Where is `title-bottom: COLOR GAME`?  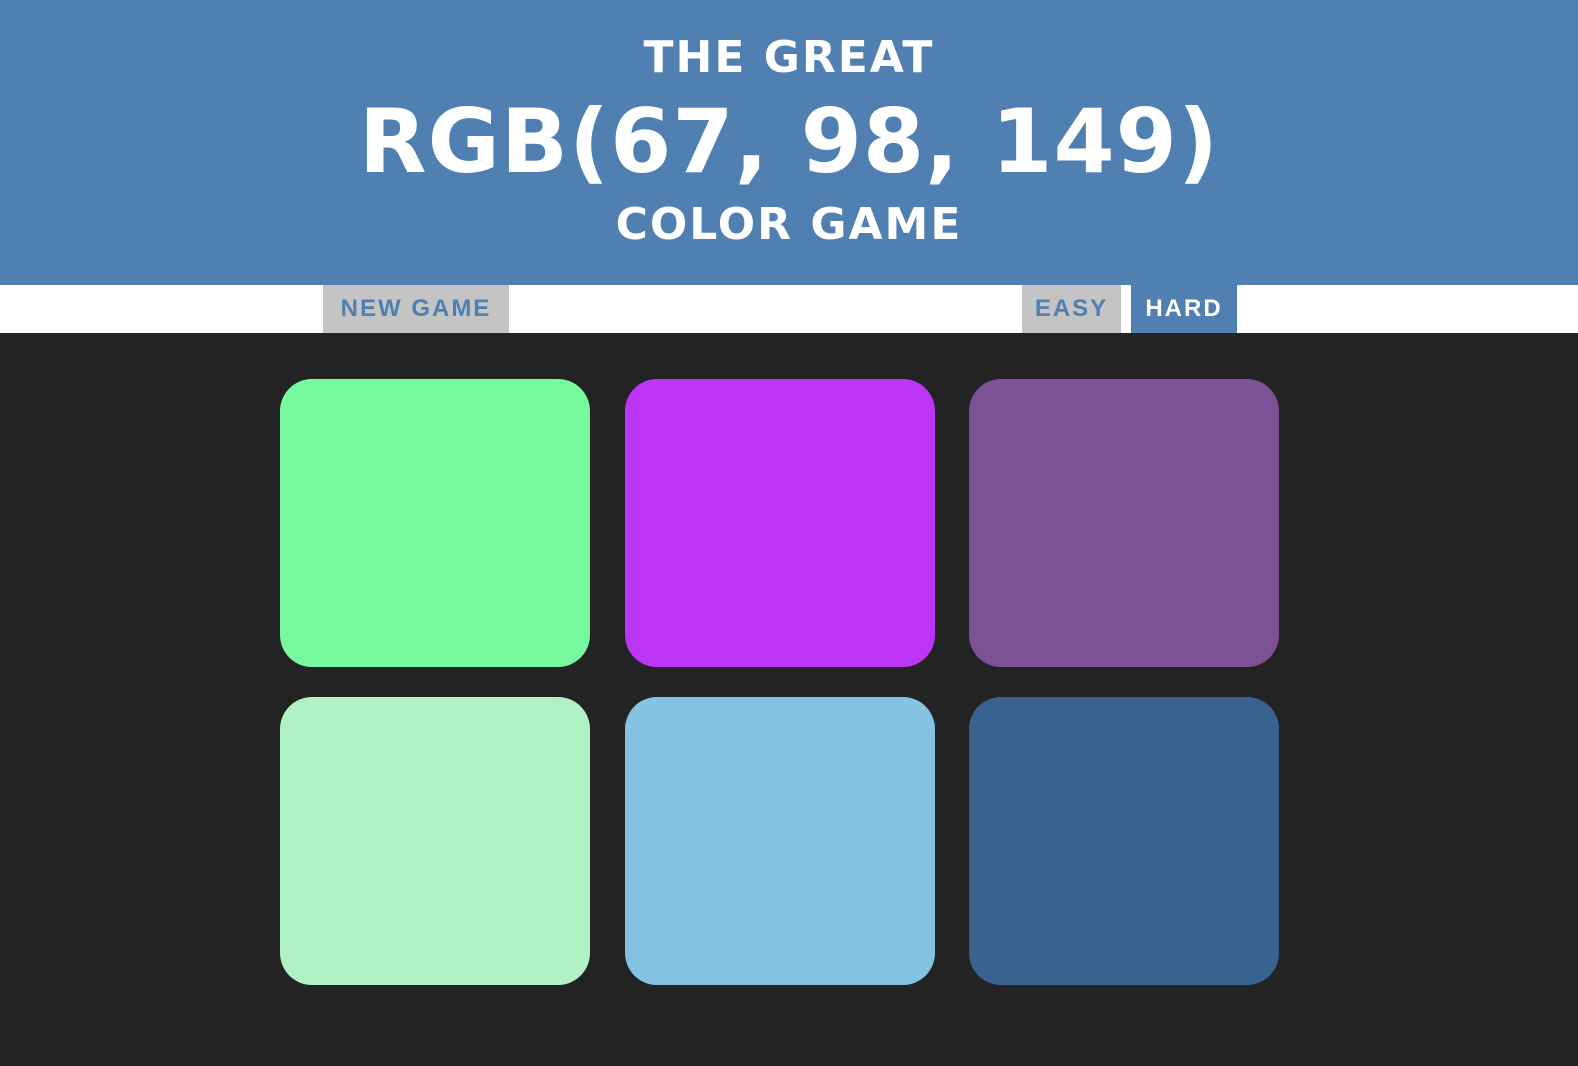
title-bottom: COLOR GAME is located at coordinates (789, 224).